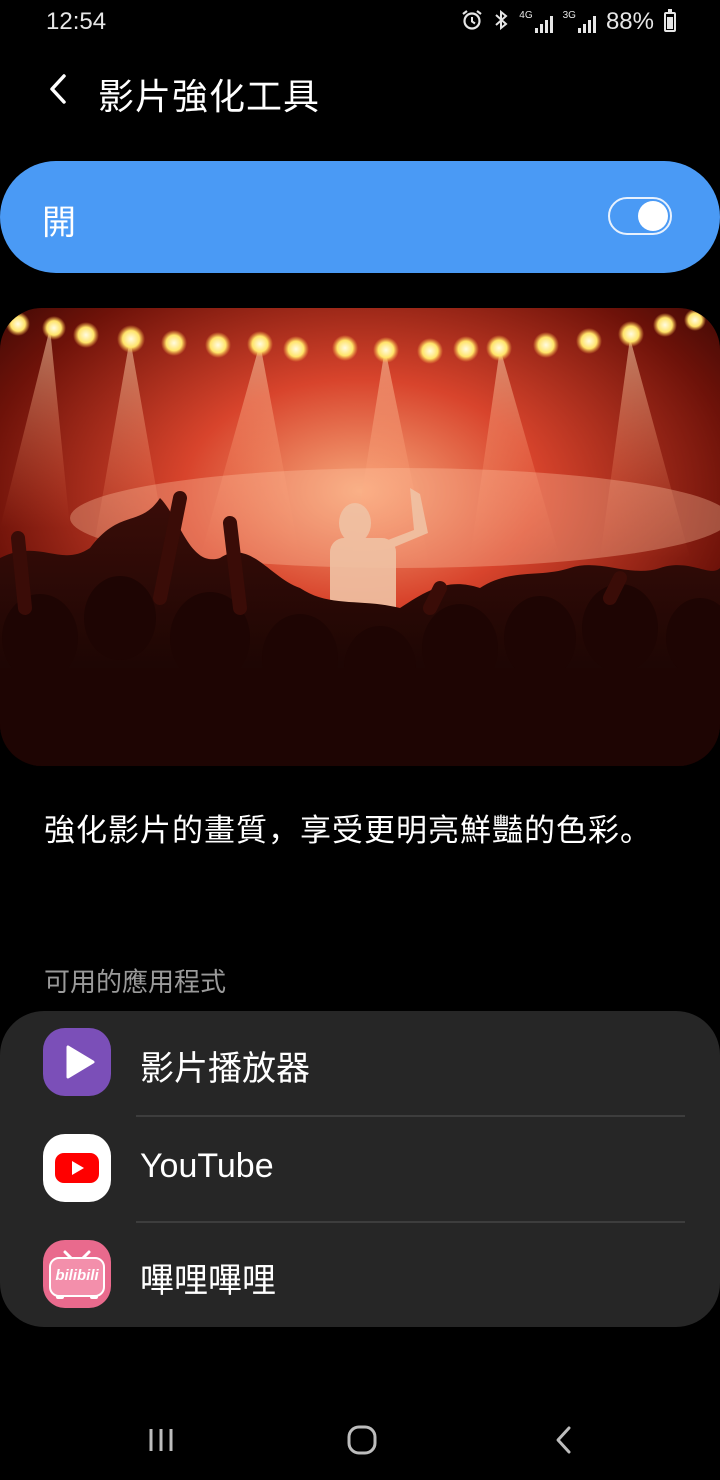  What do you see at coordinates (360, 22) in the screenshot?
I see `status-bar: 12:54 4G 3G 88%` at bounding box center [360, 22].